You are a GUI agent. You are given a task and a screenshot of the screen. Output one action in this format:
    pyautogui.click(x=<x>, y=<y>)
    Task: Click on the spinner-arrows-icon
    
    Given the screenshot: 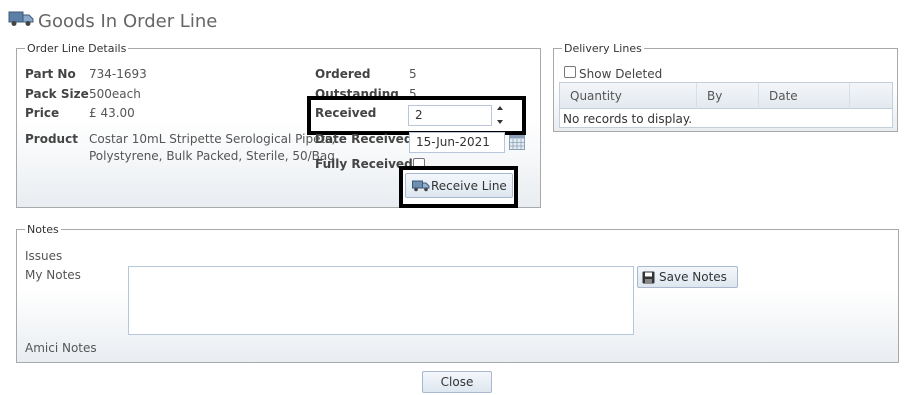 What is the action you would take?
    pyautogui.click(x=500, y=115)
    